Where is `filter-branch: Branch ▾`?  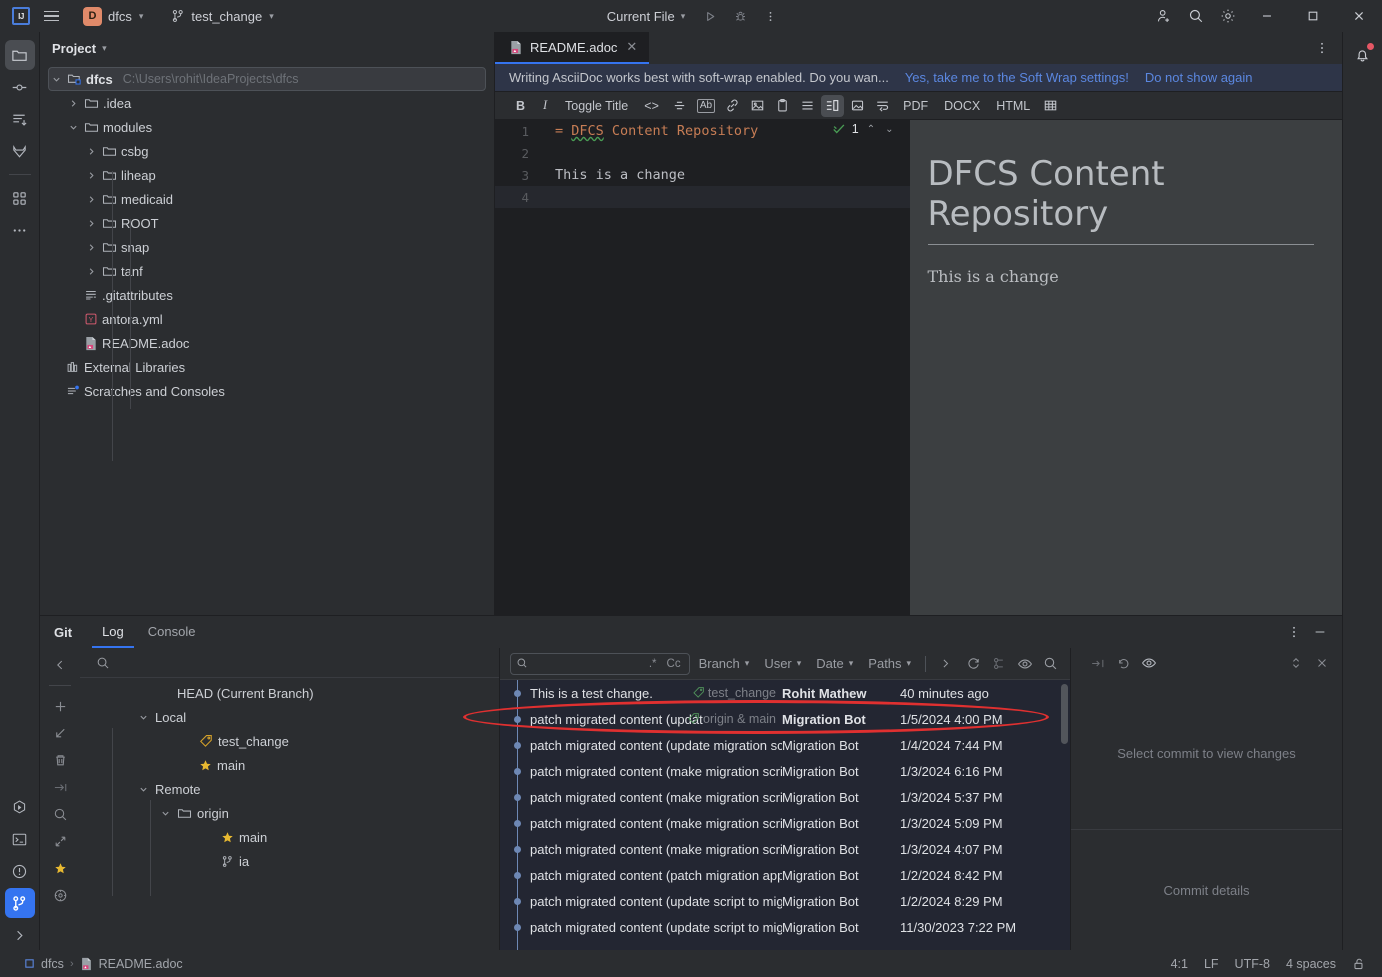 filter-branch: Branch ▾ is located at coordinates (724, 663).